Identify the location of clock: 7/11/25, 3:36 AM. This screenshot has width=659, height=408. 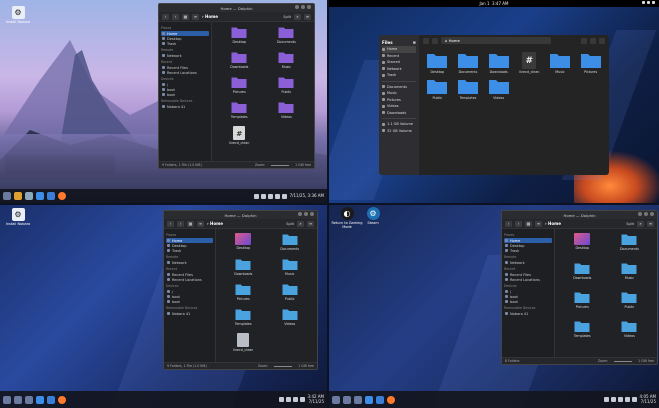
(307, 196).